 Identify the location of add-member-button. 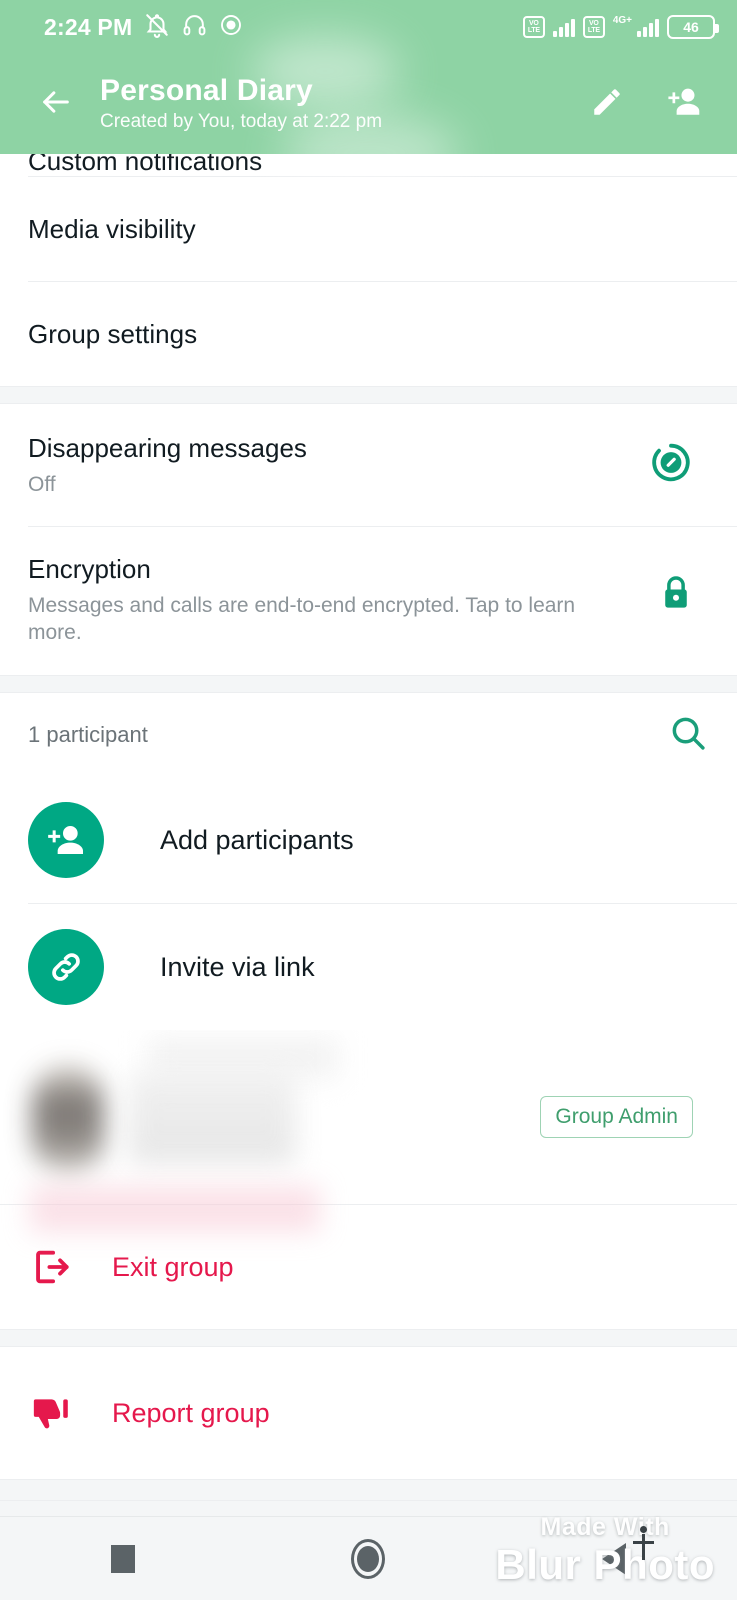
(683, 104).